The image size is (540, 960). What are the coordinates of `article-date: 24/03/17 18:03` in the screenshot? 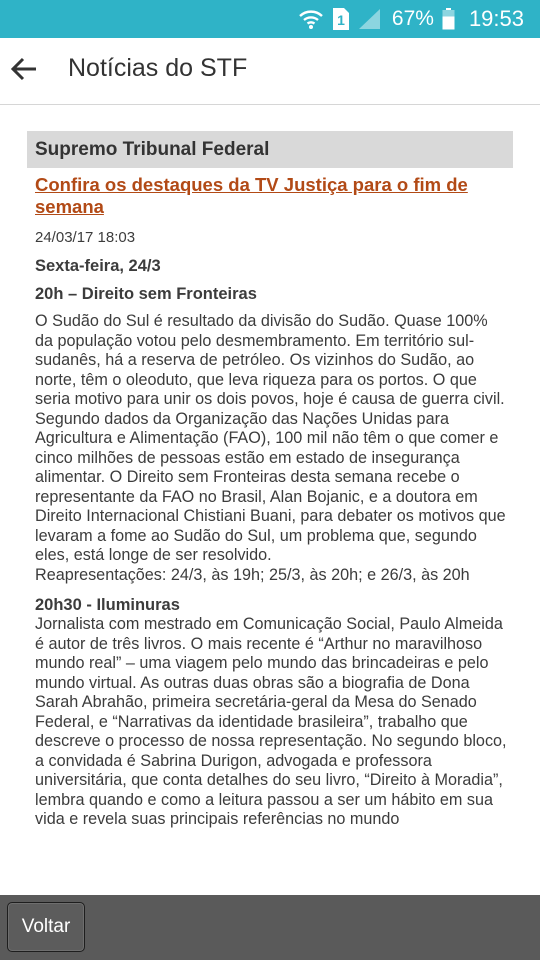 It's located at (85, 237).